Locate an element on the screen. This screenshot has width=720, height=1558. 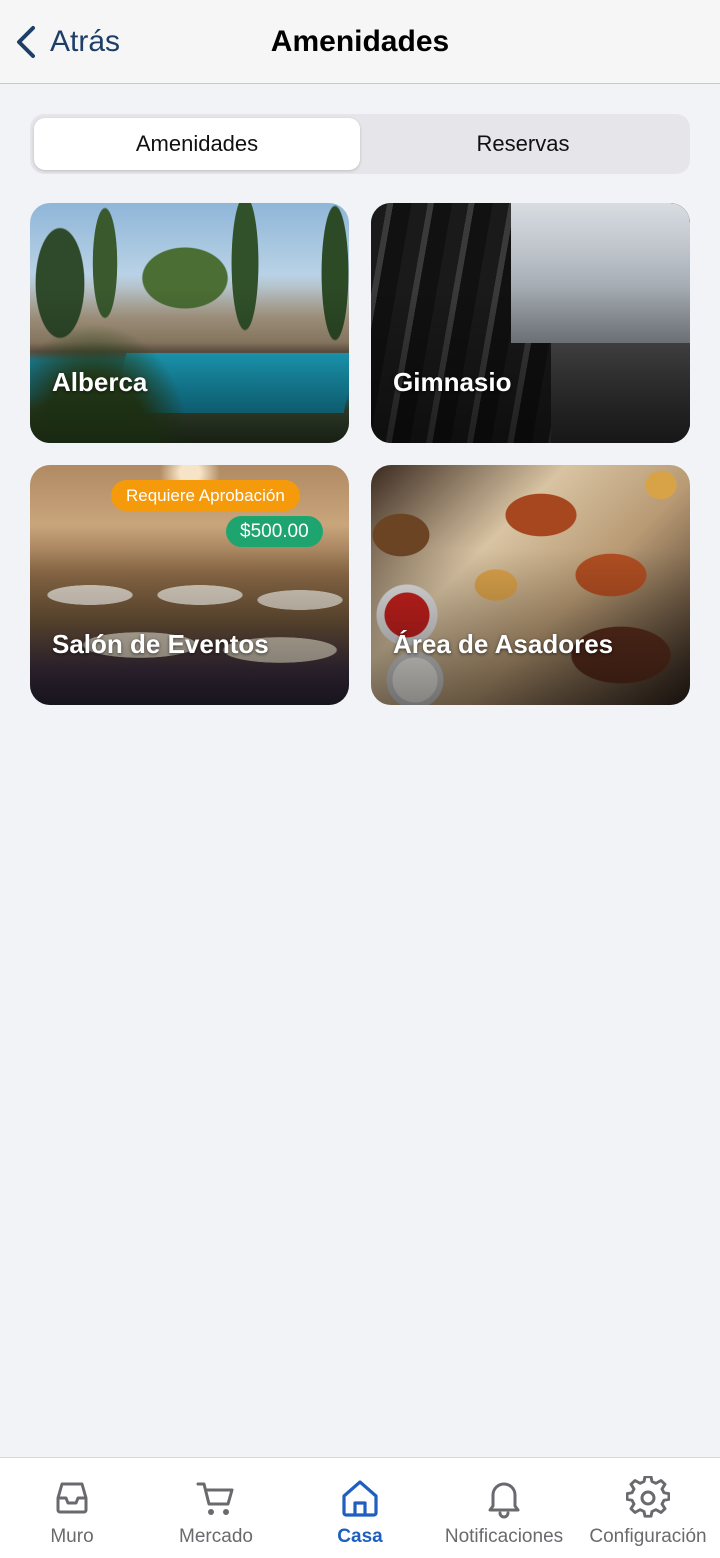
home-icon is located at coordinates (360, 1498).